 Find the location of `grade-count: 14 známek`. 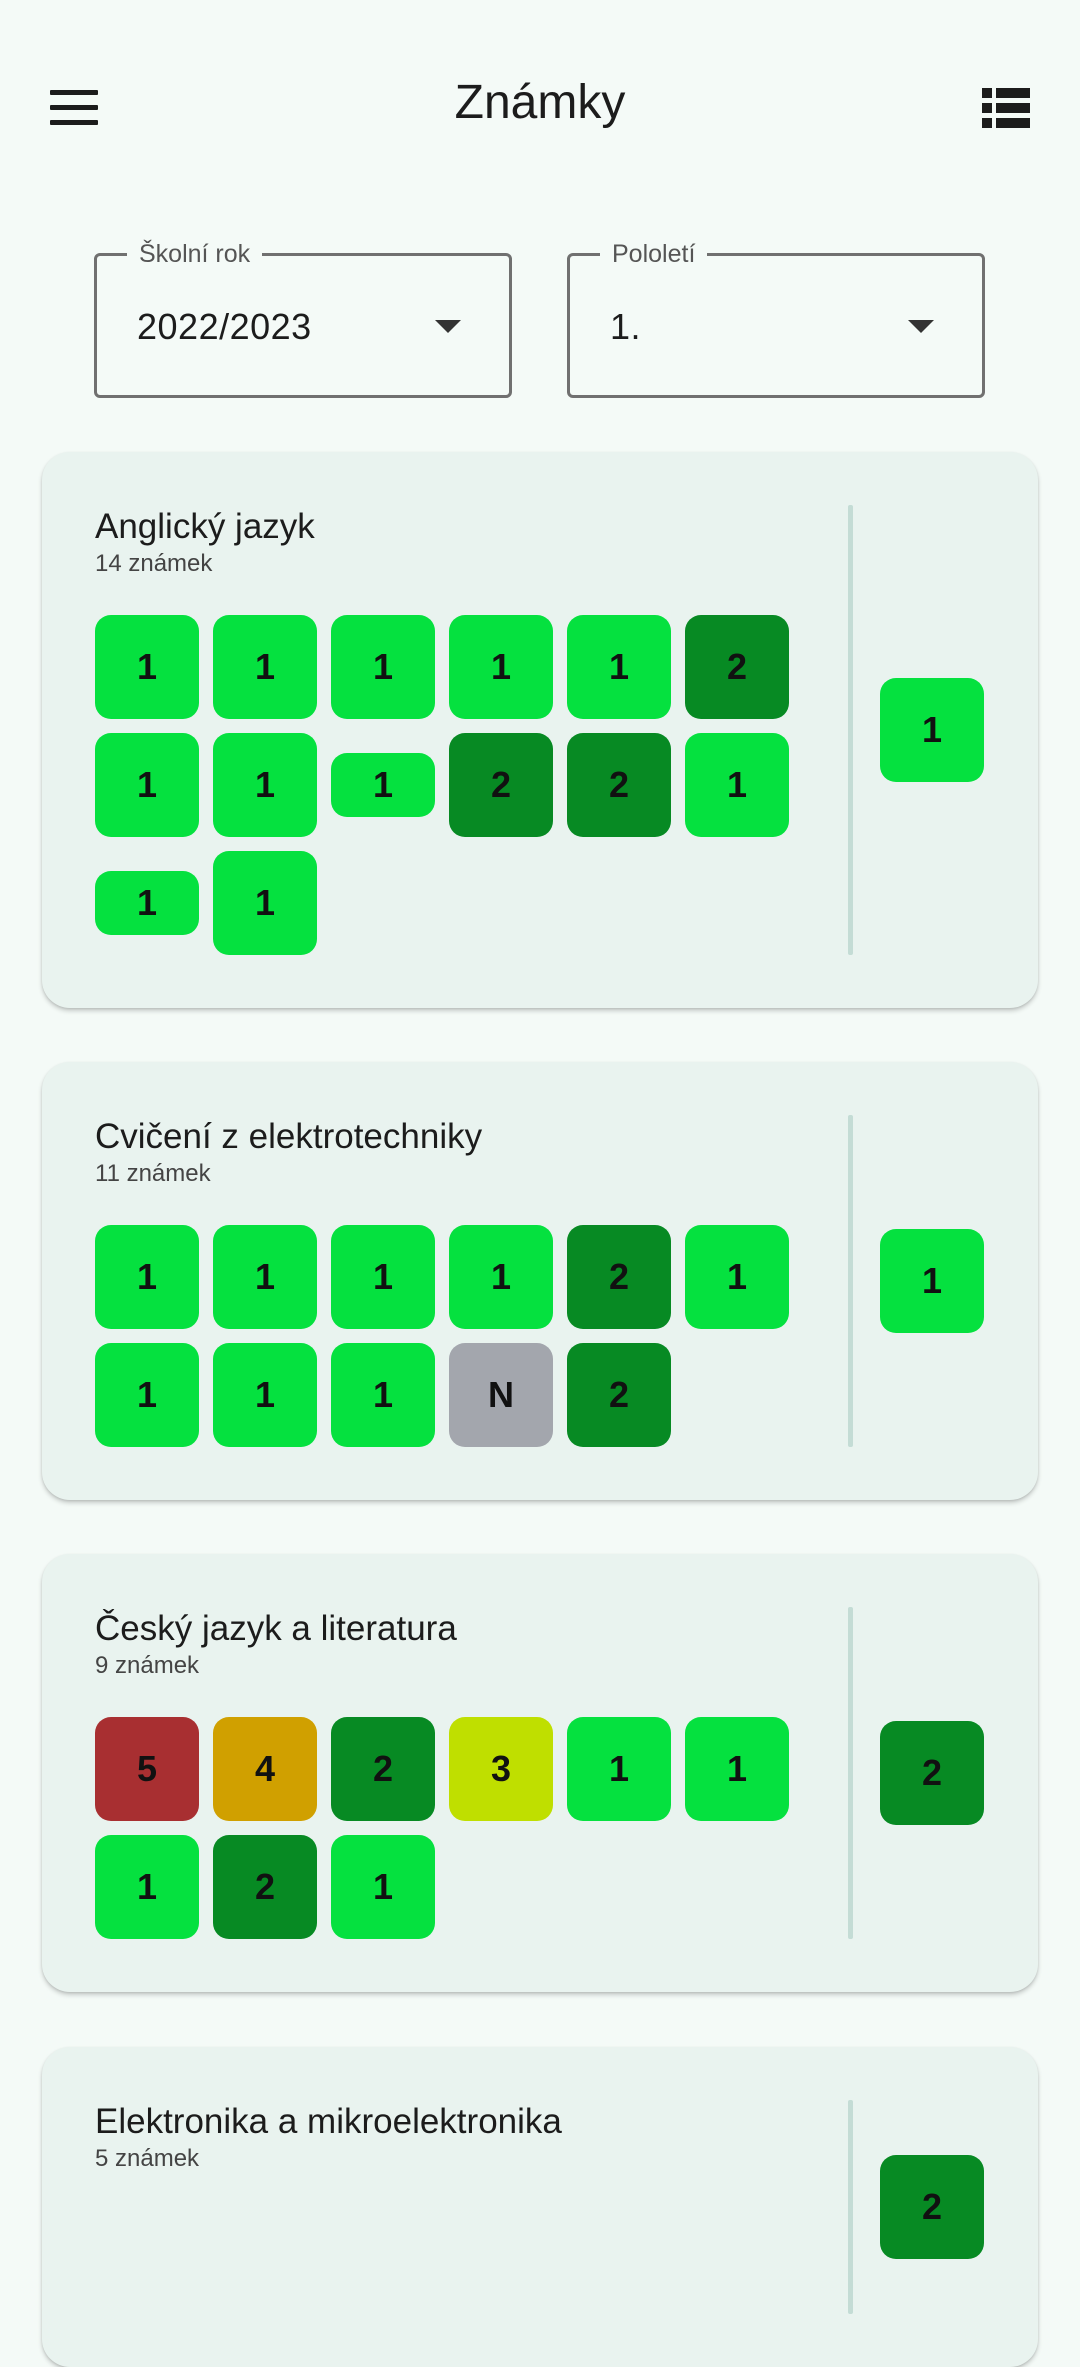

grade-count: 14 známek is located at coordinates (154, 563).